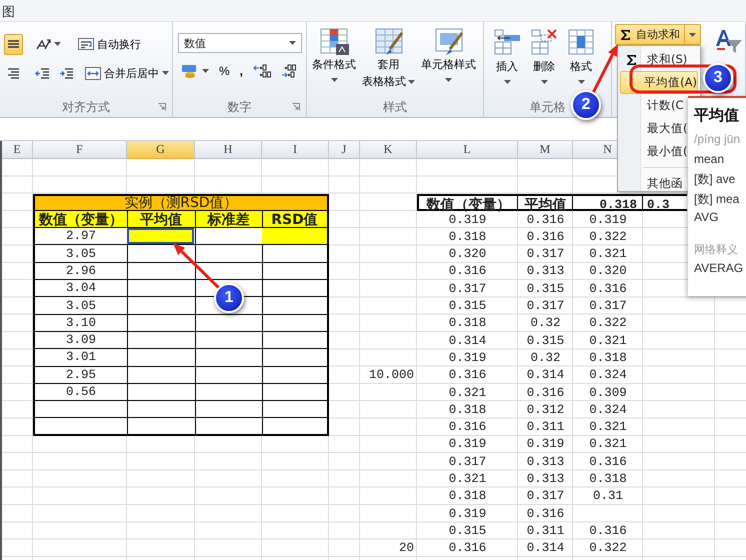  I want to click on column-header: H, so click(228, 150).